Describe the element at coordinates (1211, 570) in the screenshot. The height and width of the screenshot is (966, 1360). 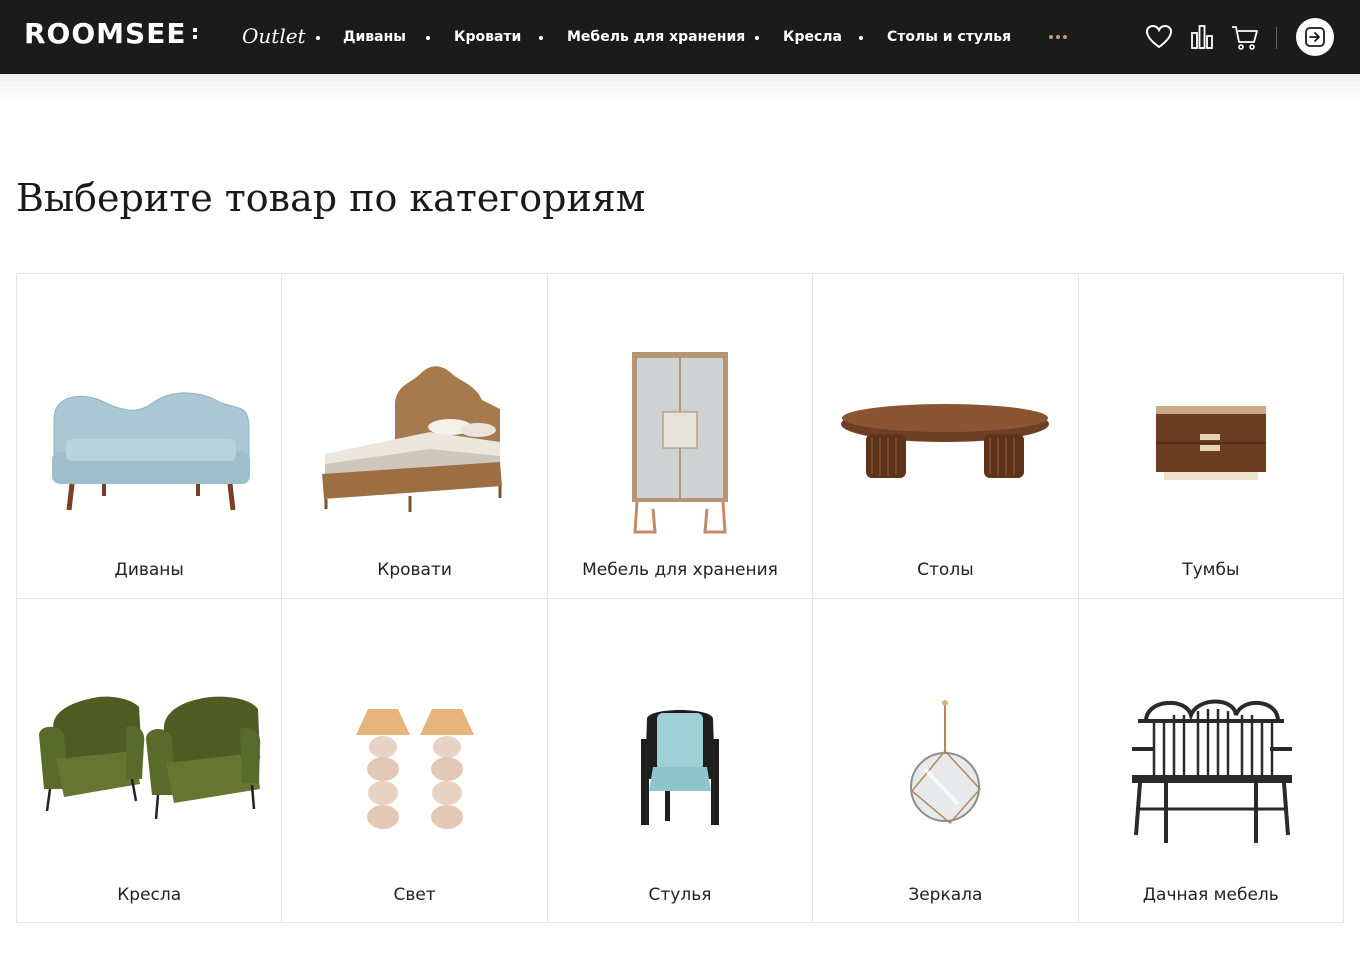
I see `category-label: Тумбы` at that location.